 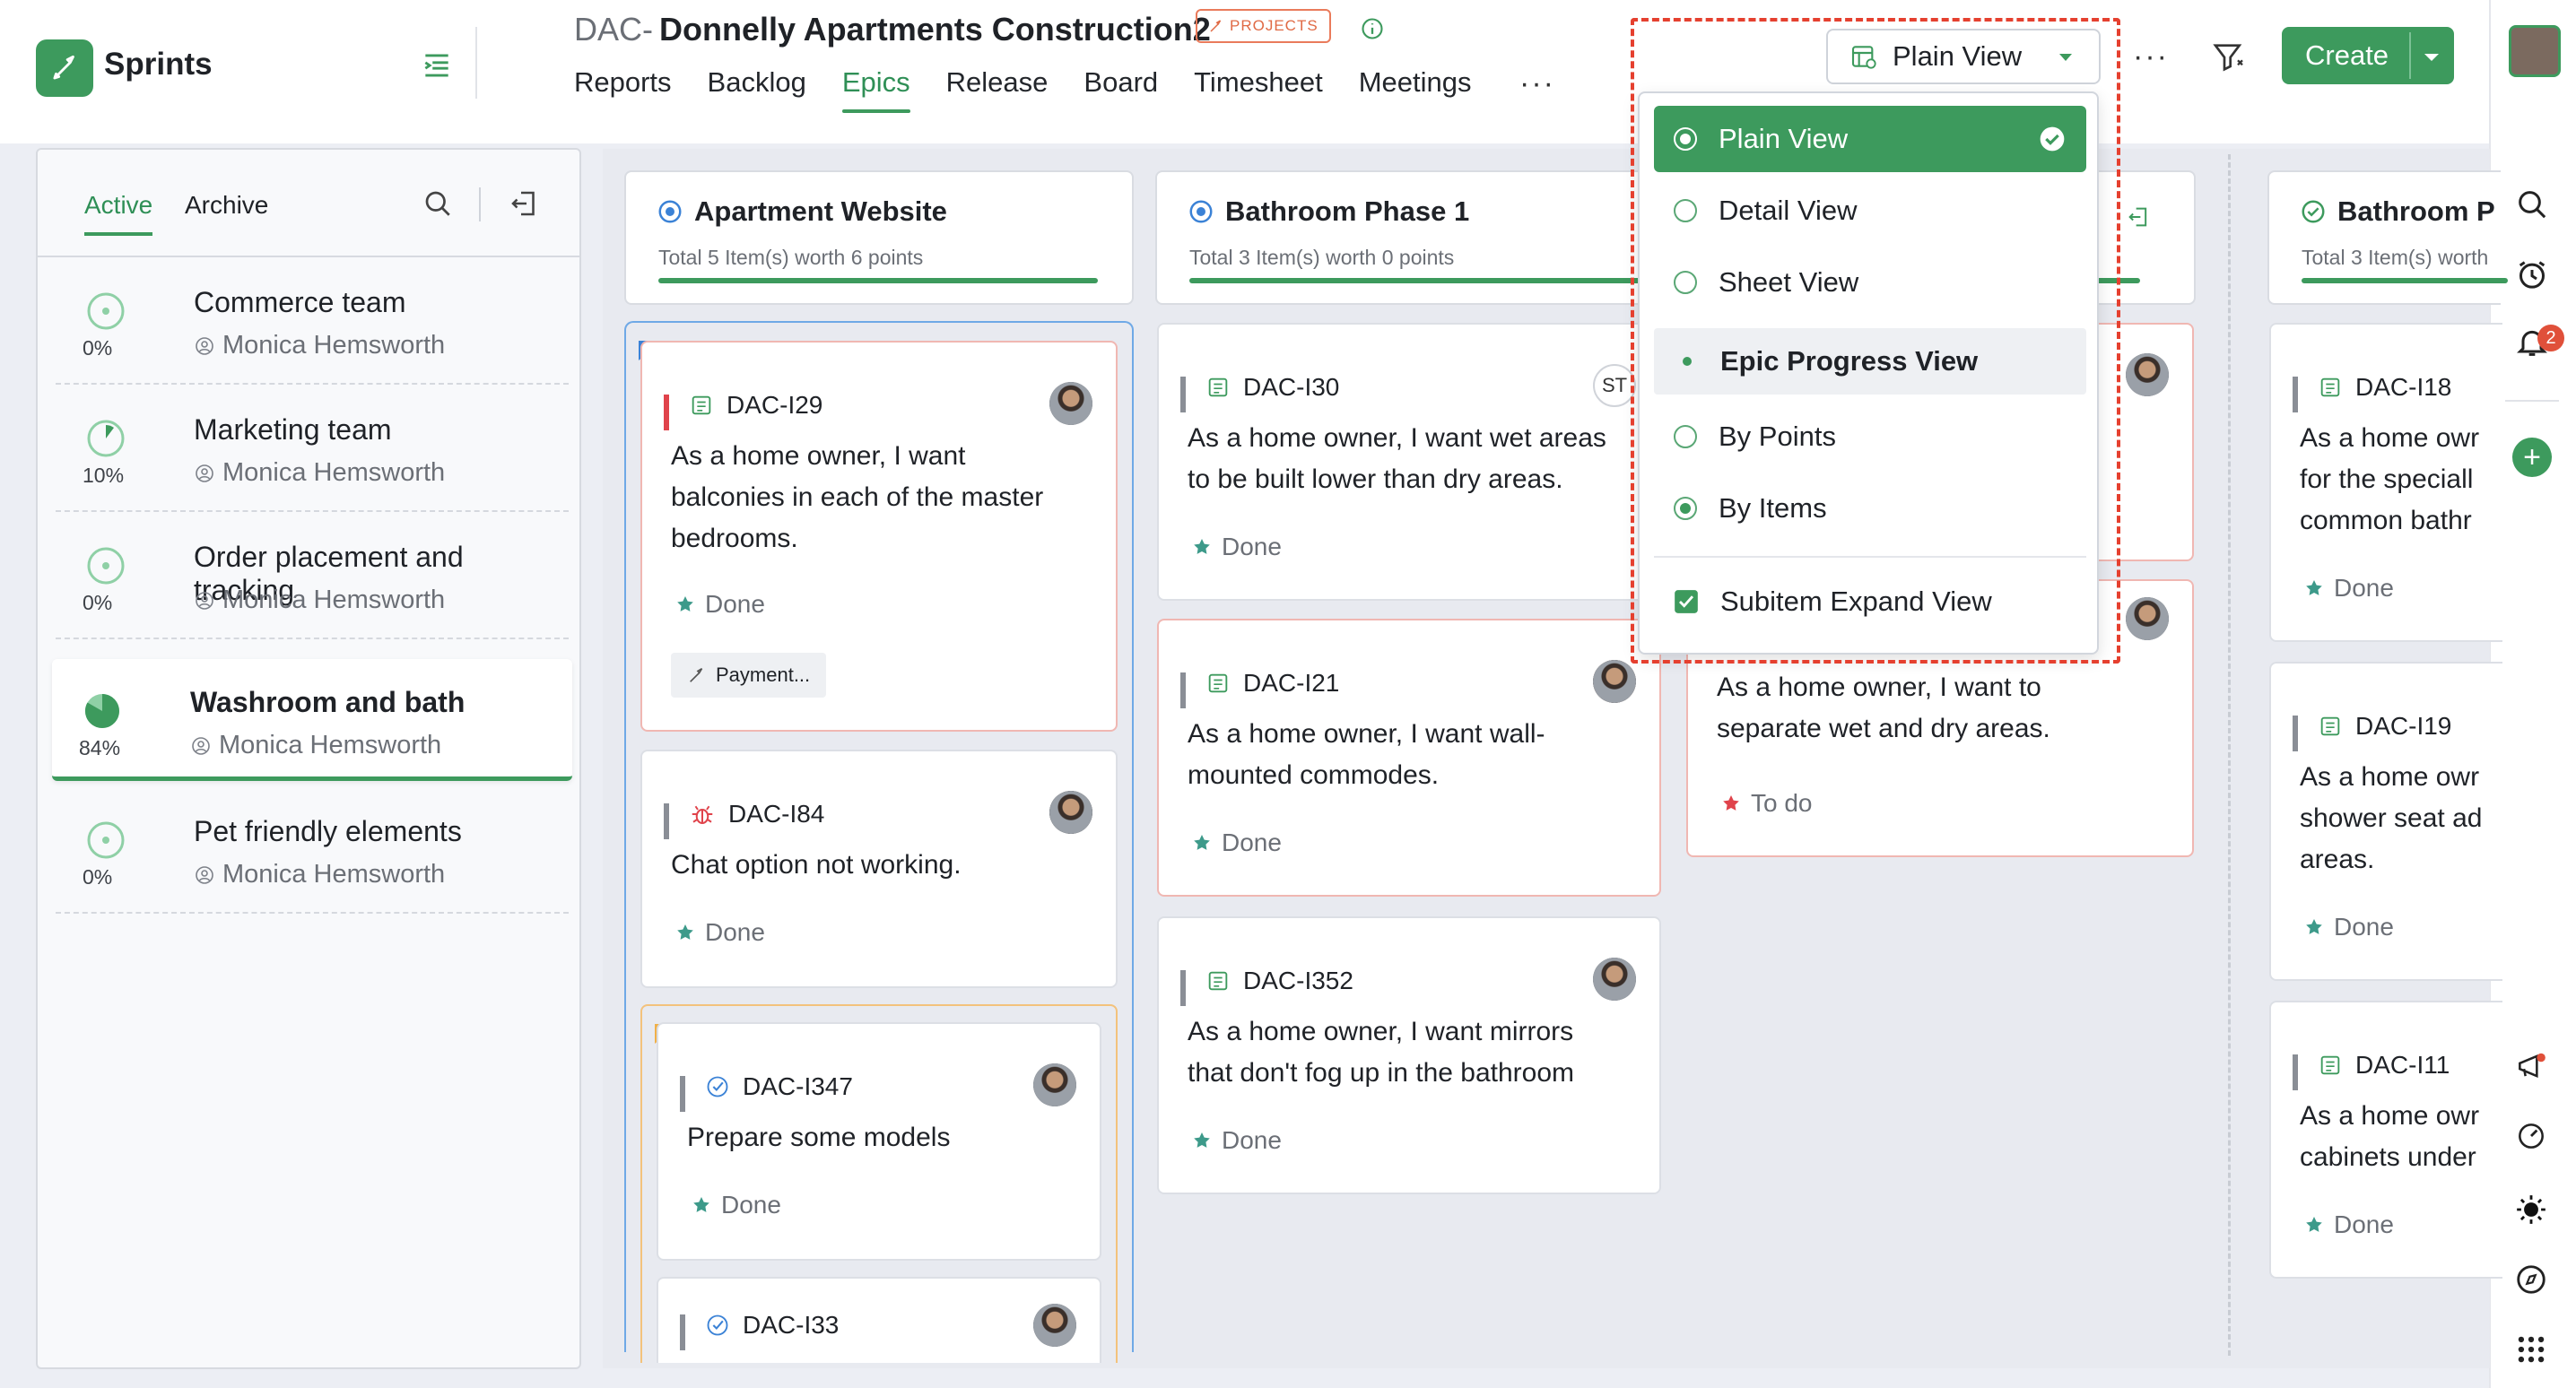 I want to click on desc-line: shower seat ad, so click(x=2391, y=818).